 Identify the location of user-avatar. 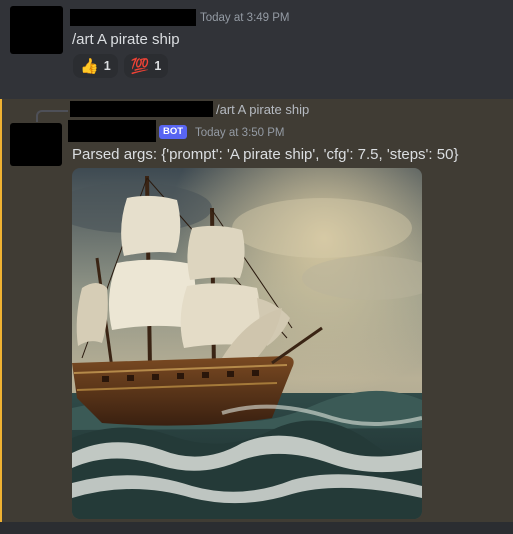
(36, 30).